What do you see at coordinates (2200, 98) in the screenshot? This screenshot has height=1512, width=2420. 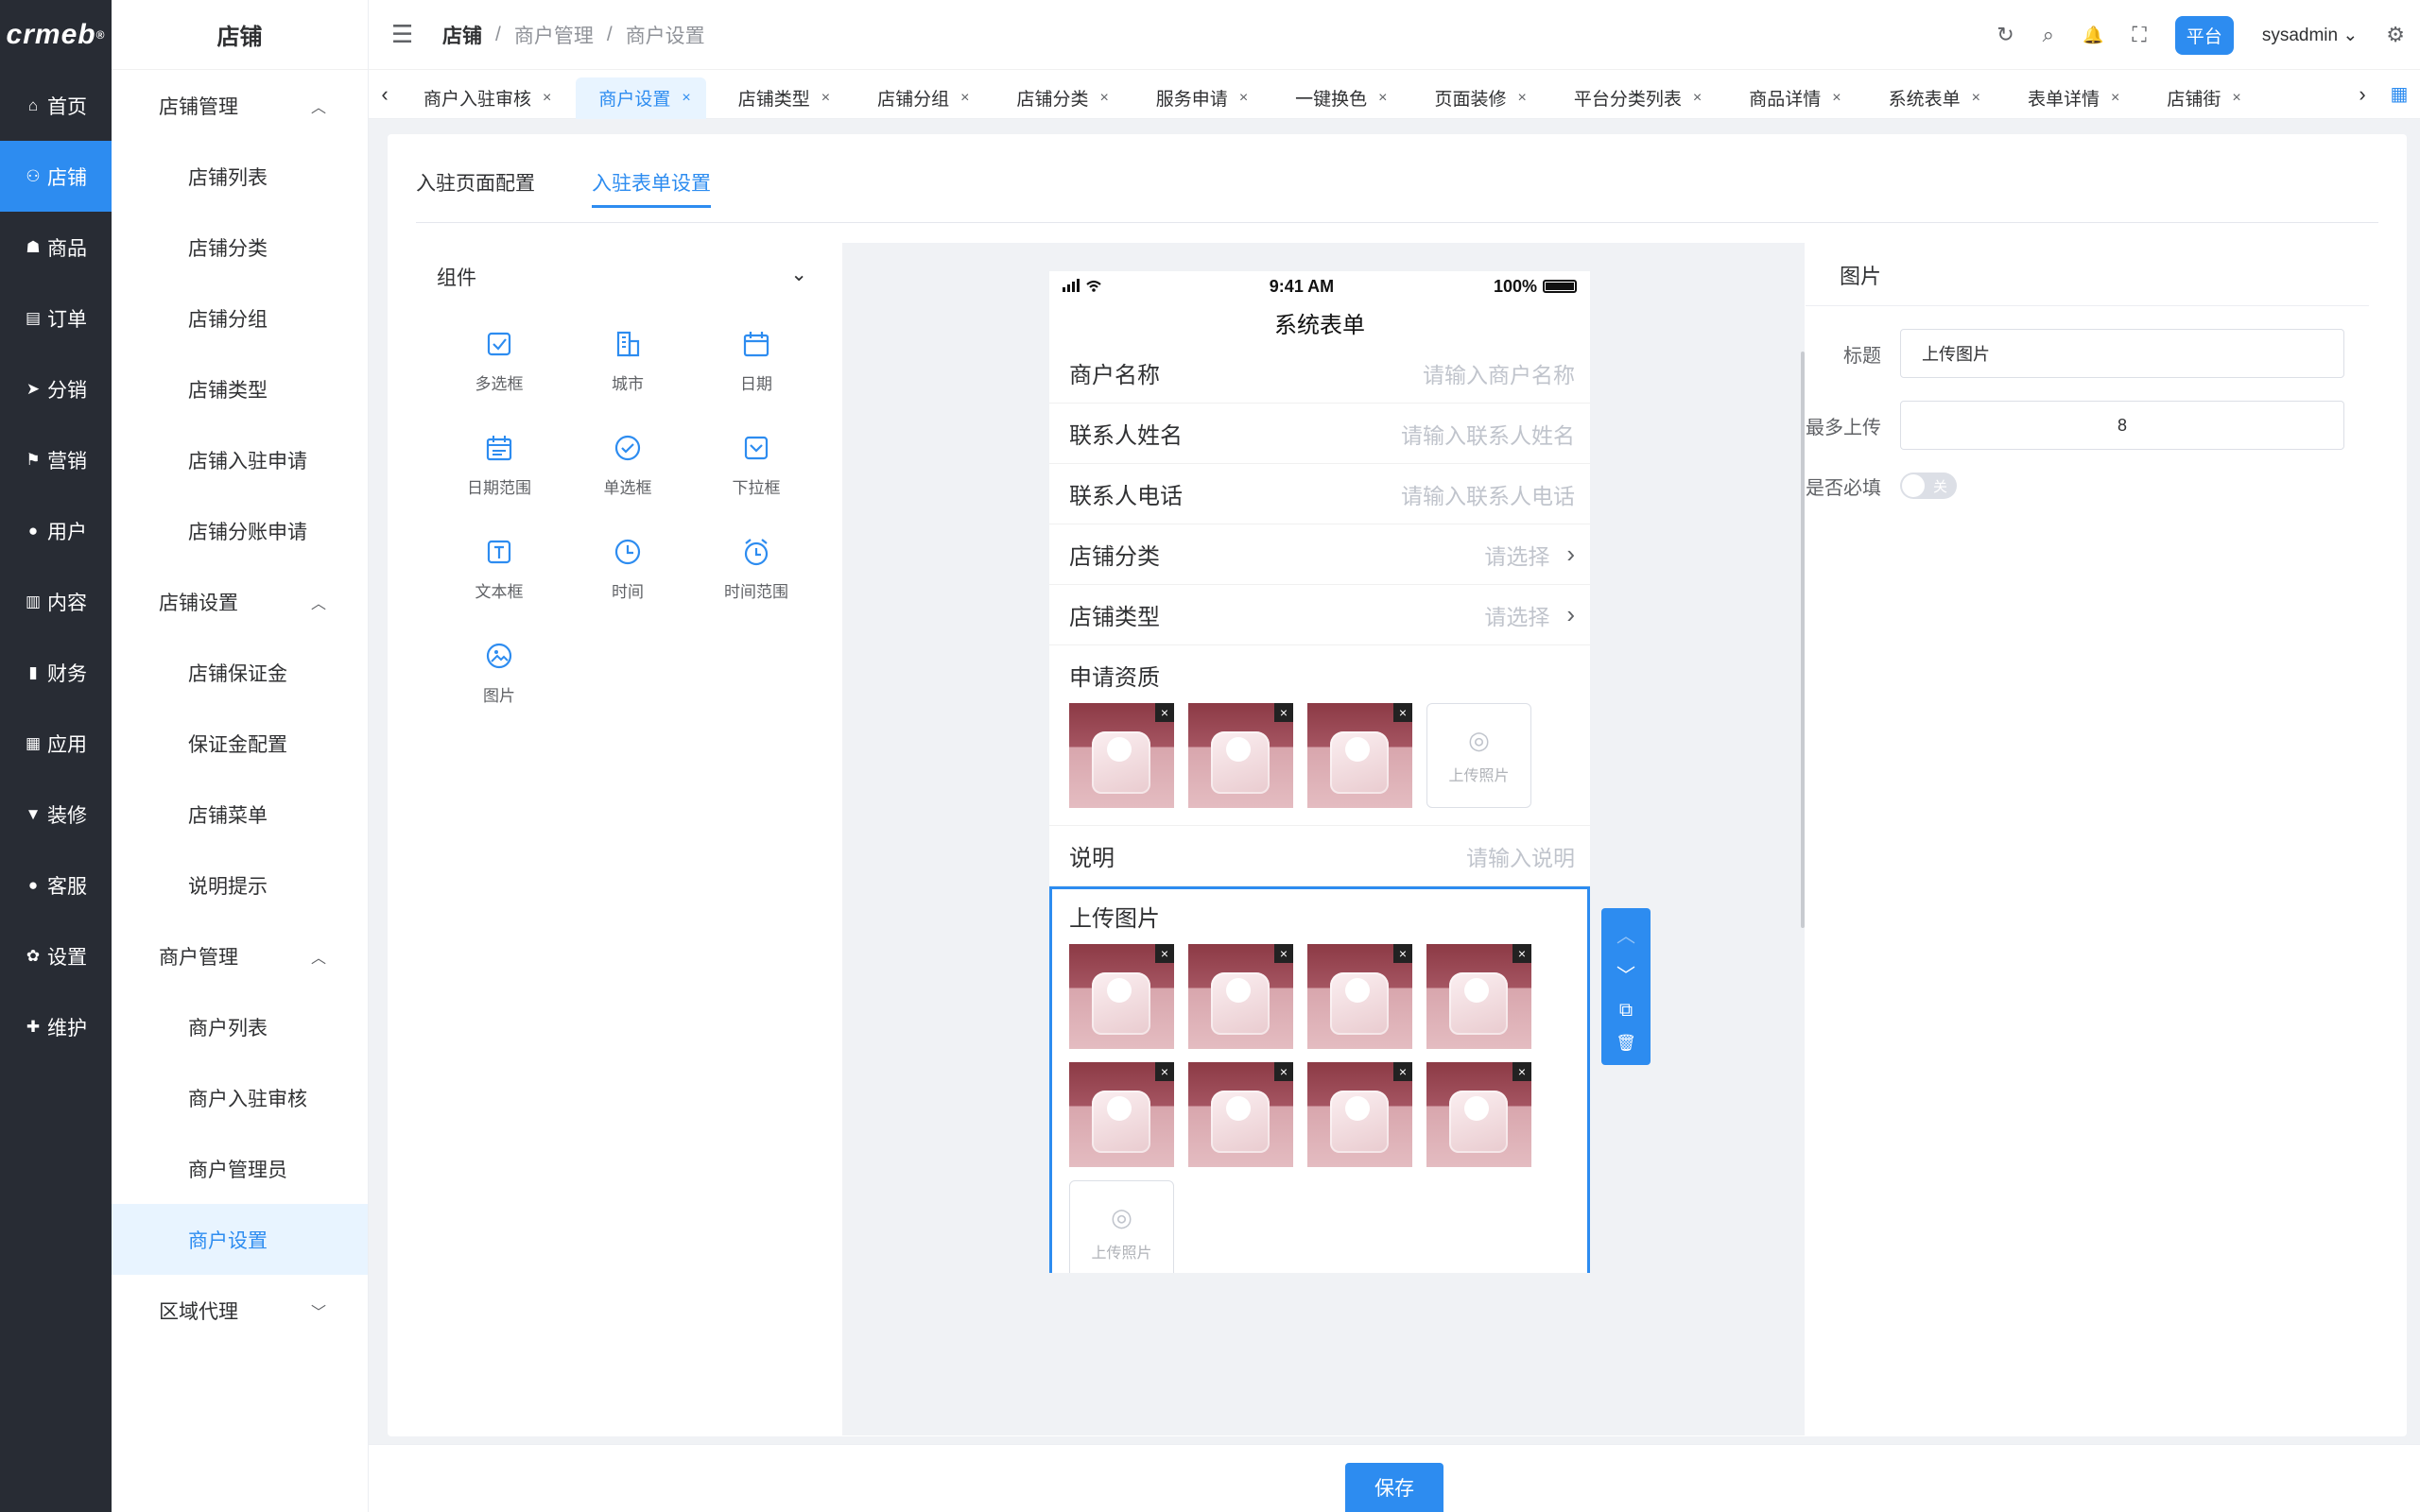 I see `page-tab: 店铺街 ×` at bounding box center [2200, 98].